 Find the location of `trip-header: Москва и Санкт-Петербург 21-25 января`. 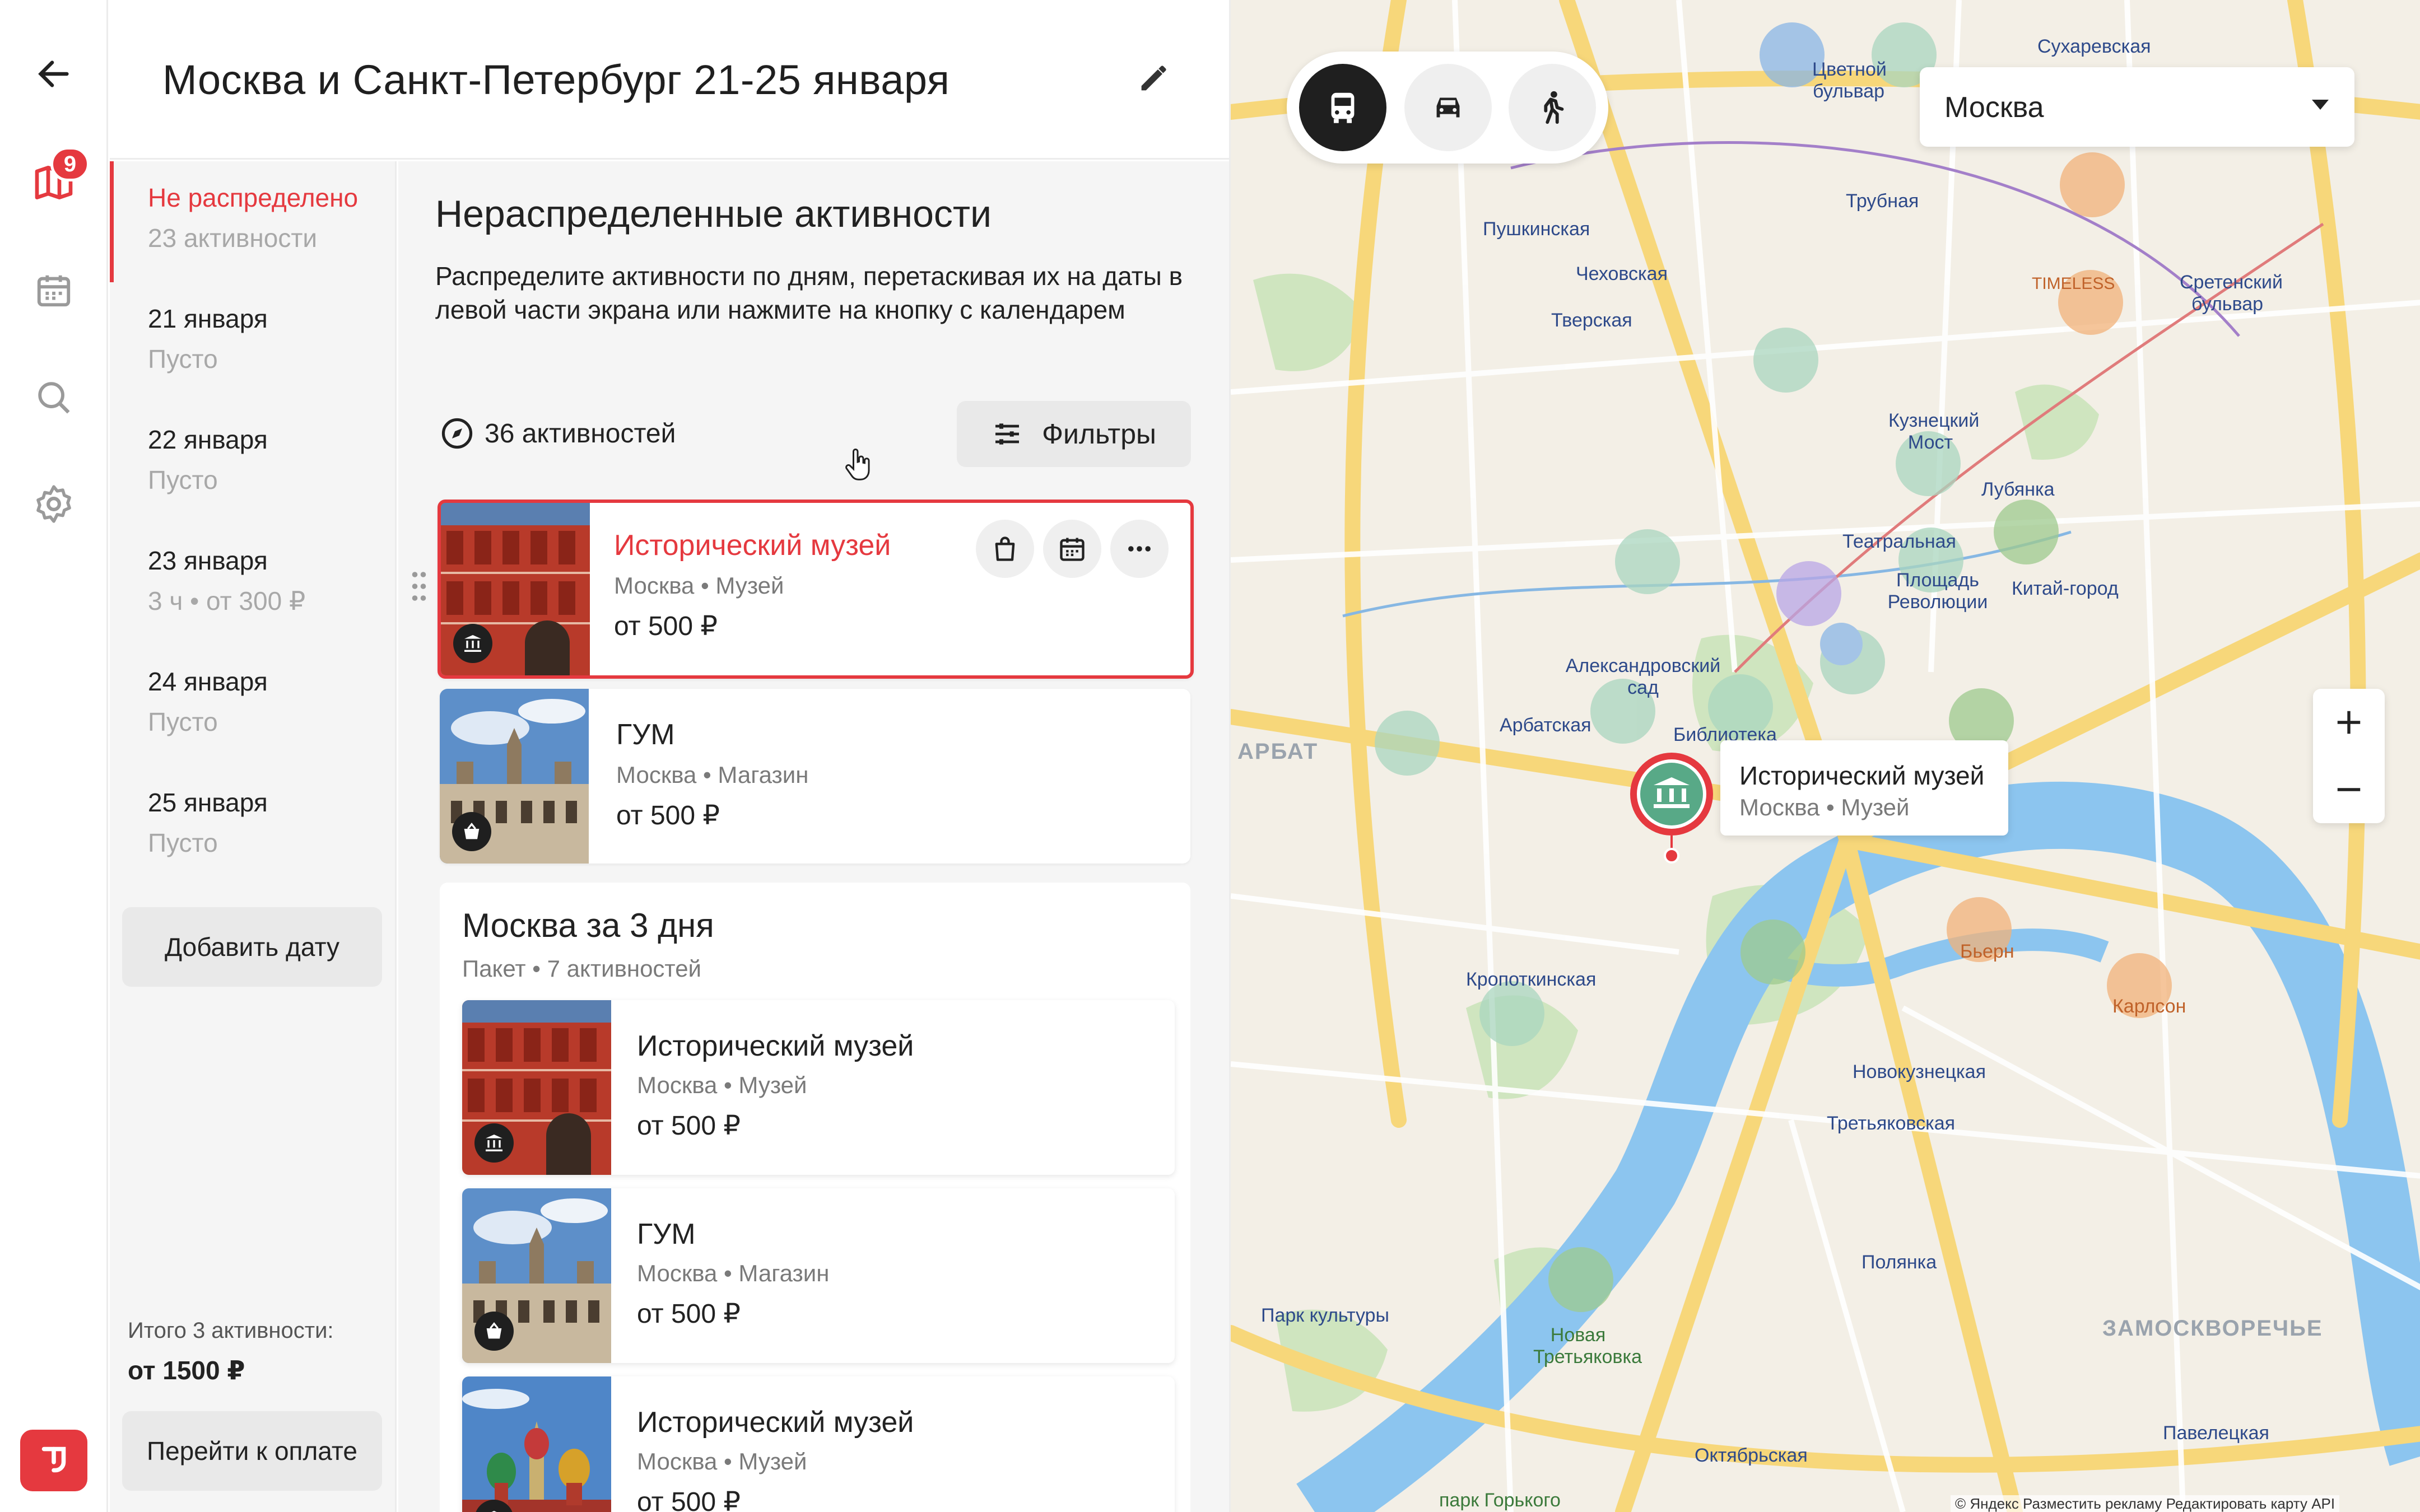

trip-header: Москва и Санкт-Петербург 21-25 января is located at coordinates (669, 80).